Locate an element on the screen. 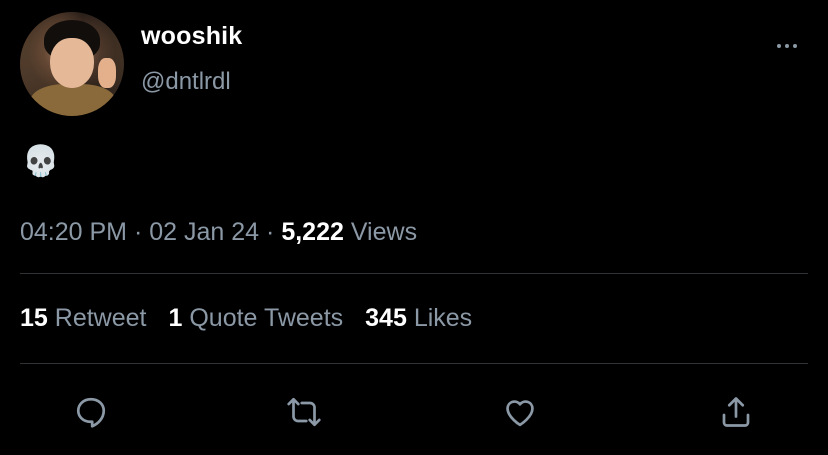  quotes-label: Quote Tweets is located at coordinates (266, 318).